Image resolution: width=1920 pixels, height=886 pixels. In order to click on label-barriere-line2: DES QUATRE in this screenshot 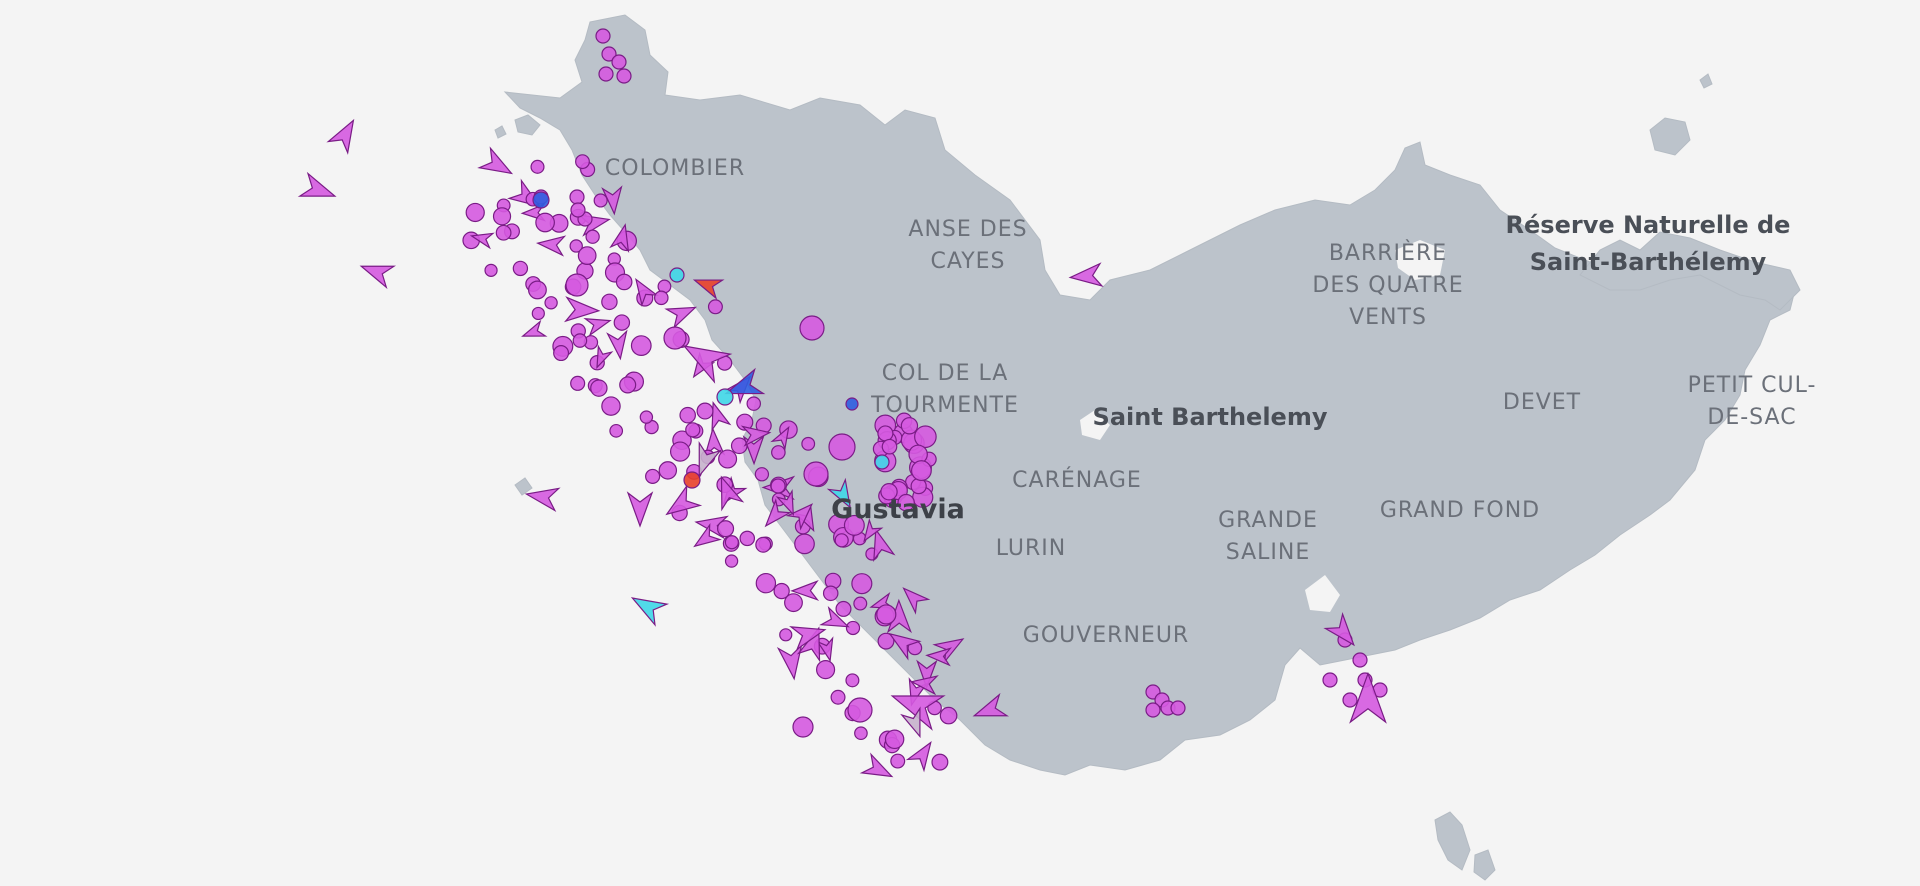, I will do `click(1387, 285)`.